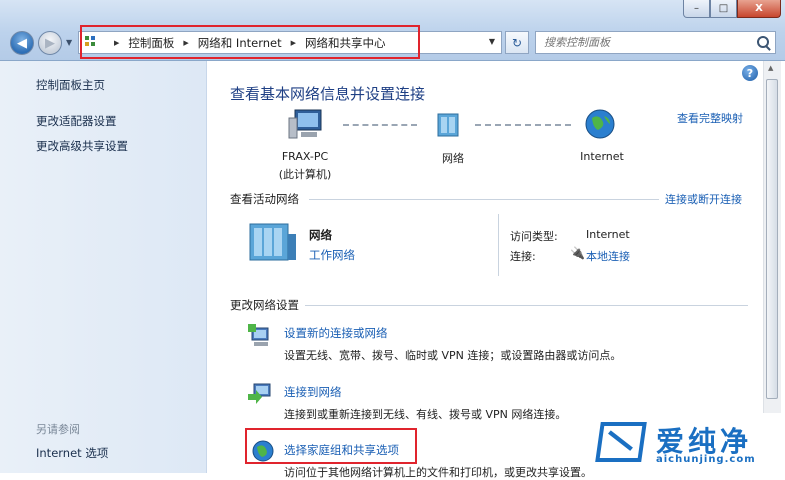 This screenshot has width=785, height=480. I want to click on address-bar: ▶ 控制面板 ▶ 网络和 Internet ▶ 网络和共享中心 ▼, so click(290, 42).